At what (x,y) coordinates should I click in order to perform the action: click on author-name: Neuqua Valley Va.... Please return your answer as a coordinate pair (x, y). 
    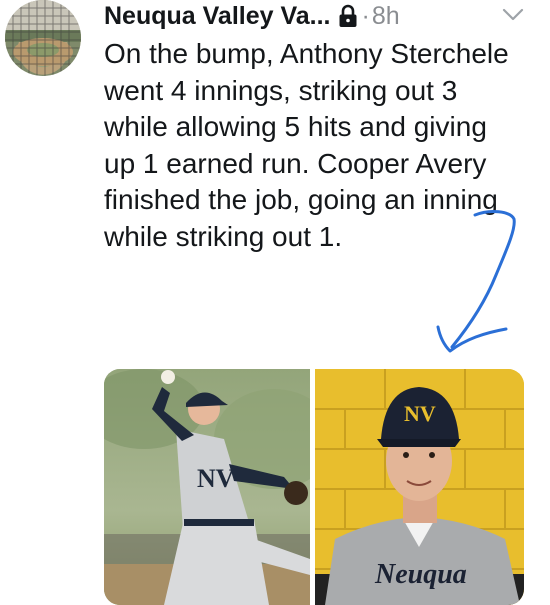
    Looking at the image, I should click on (217, 16).